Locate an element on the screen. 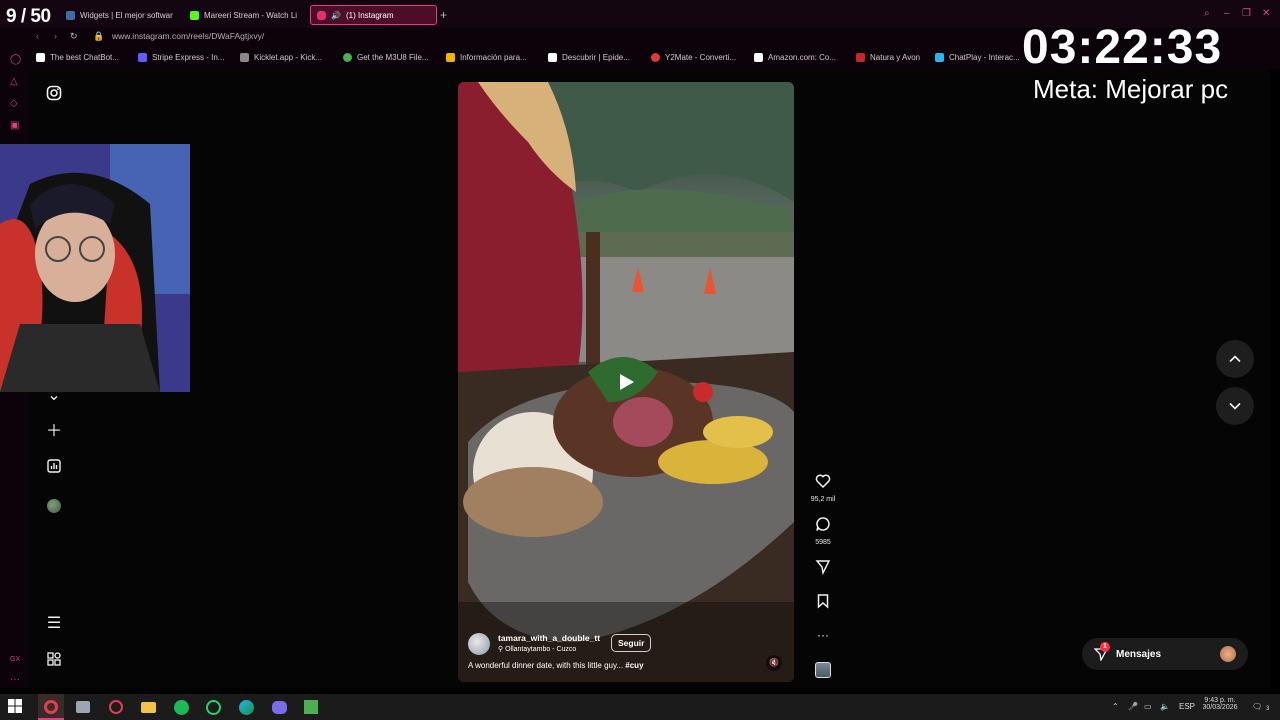  widgets-favicon-icon is located at coordinates (70, 15).